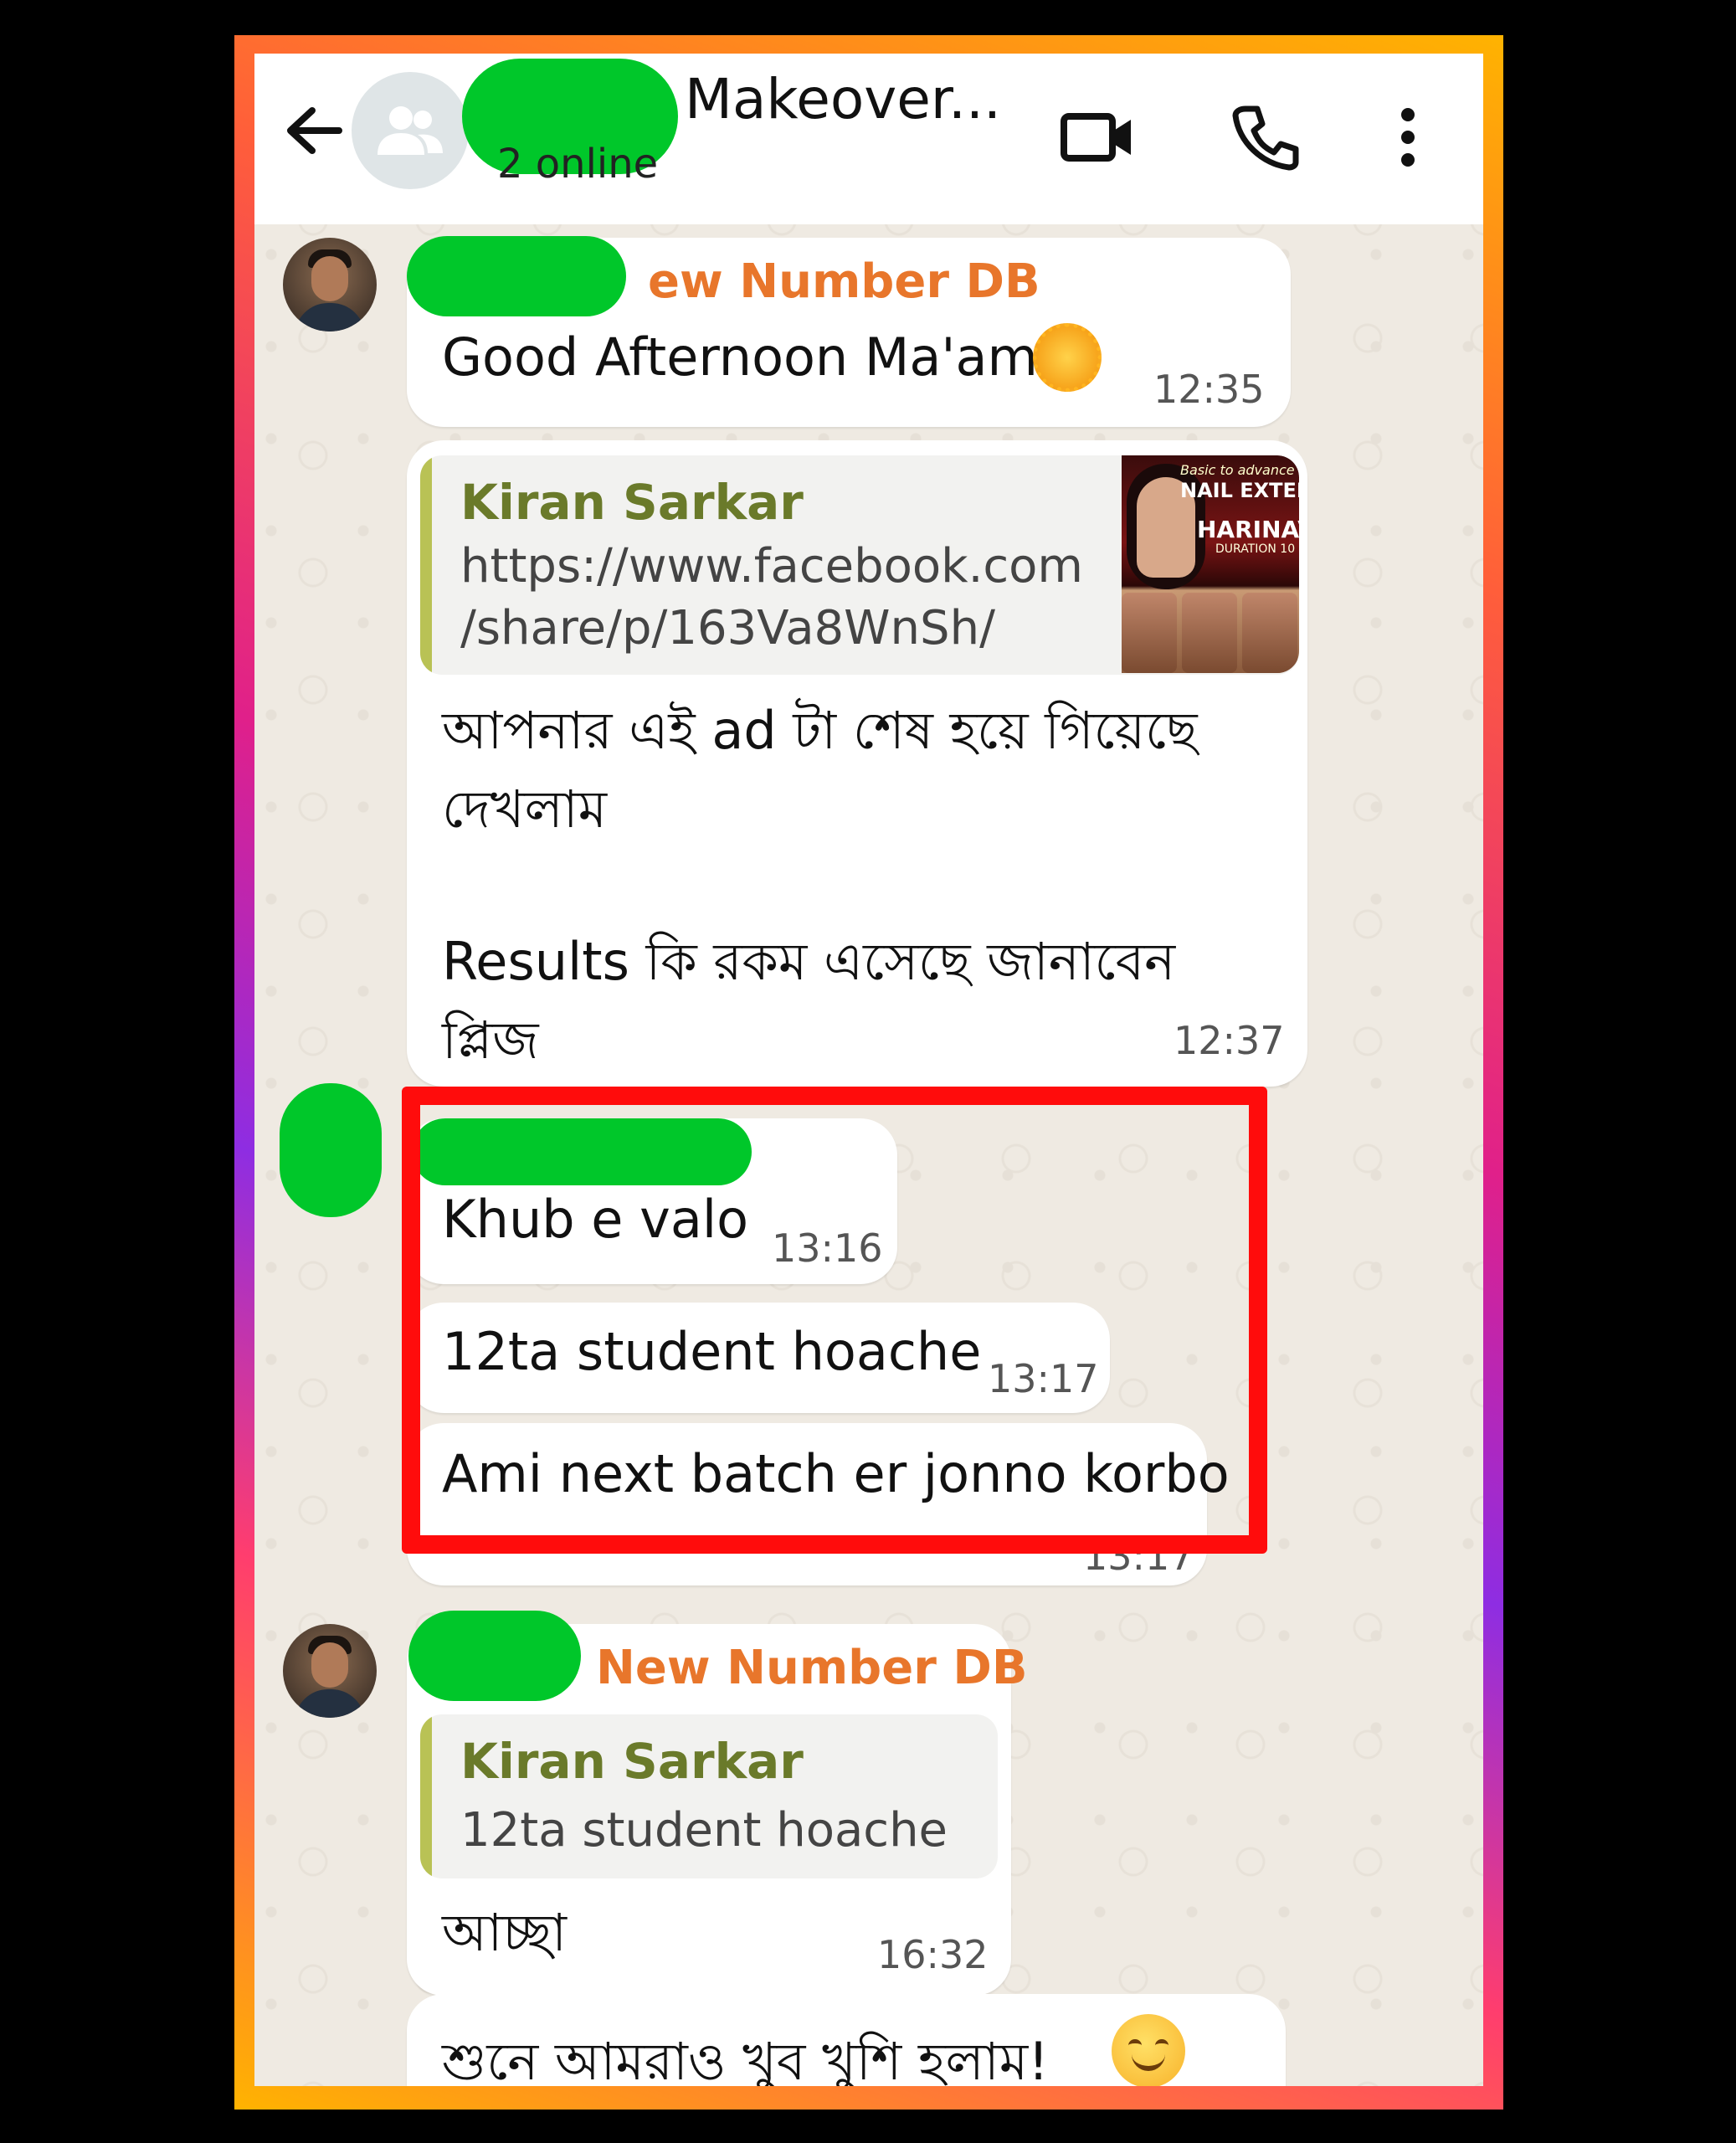 The width and height of the screenshot is (1736, 2143). Describe the element at coordinates (1408, 137) in the screenshot. I see `more-vert-icon` at that location.